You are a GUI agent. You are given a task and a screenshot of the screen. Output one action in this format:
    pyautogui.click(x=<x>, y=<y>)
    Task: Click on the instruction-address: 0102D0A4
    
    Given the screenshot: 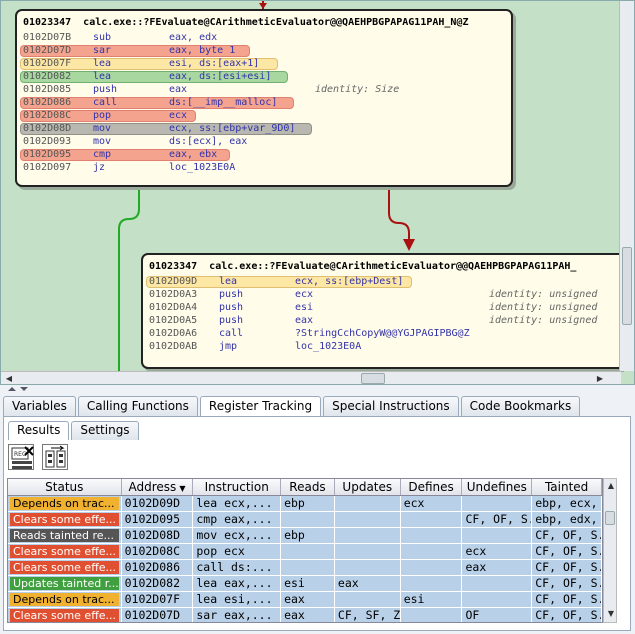 What is the action you would take?
    pyautogui.click(x=173, y=307)
    